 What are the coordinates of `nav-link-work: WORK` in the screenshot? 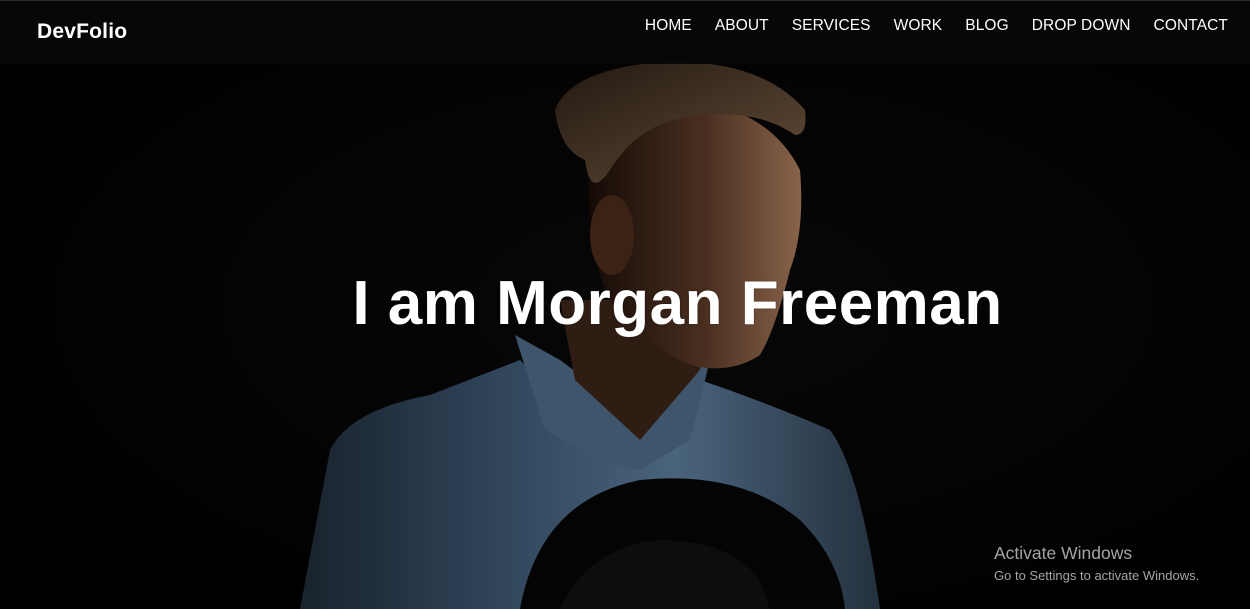 It's located at (918, 25).